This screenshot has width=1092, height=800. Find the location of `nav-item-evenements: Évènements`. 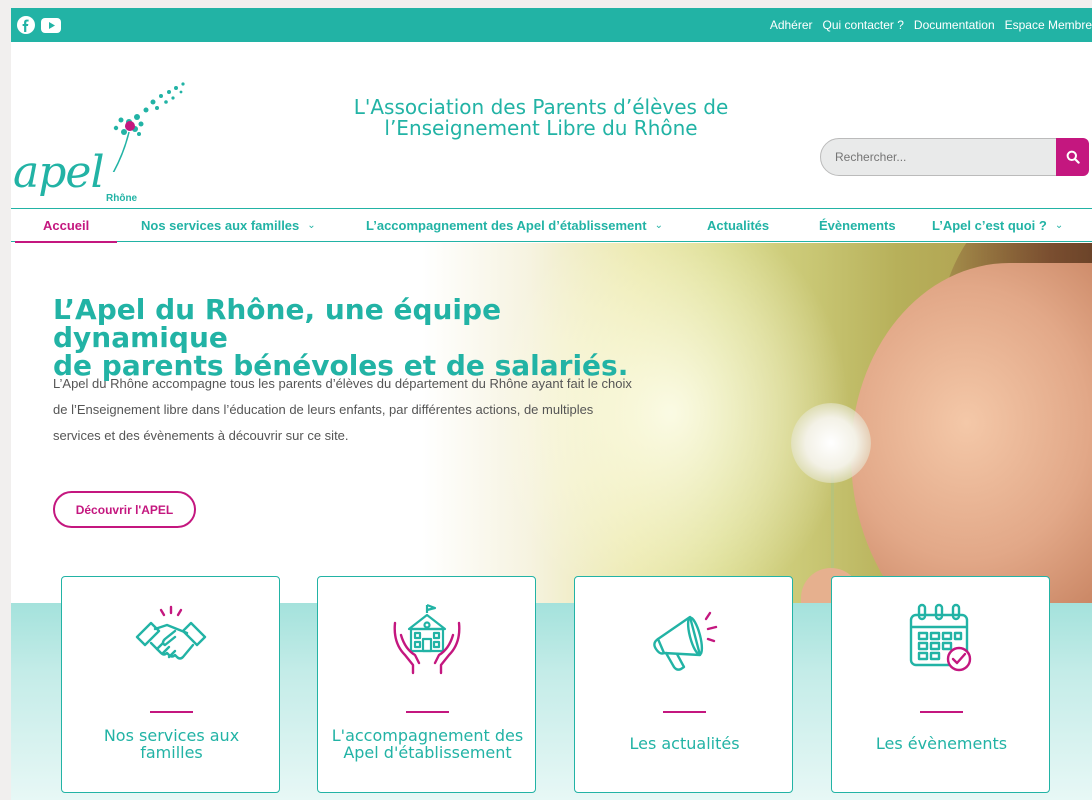

nav-item-evenements: Évènements is located at coordinates (857, 225).